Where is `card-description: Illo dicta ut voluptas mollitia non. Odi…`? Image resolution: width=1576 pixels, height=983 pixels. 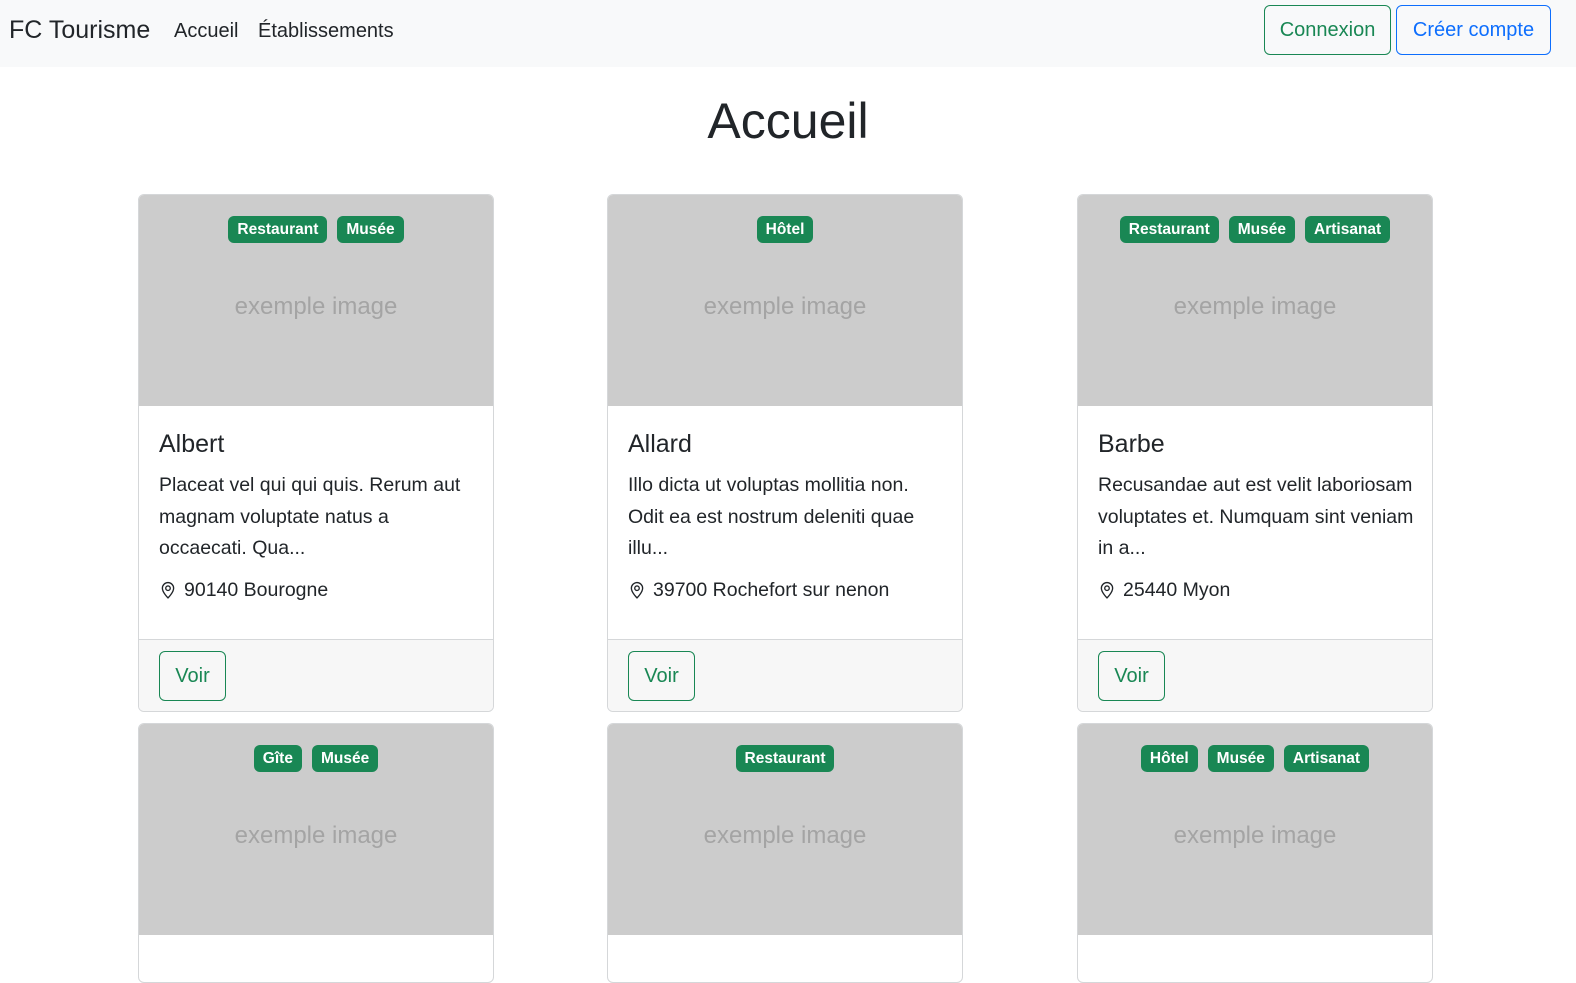
card-description: Illo dicta ut voluptas mollitia non. Odi… is located at coordinates (771, 516).